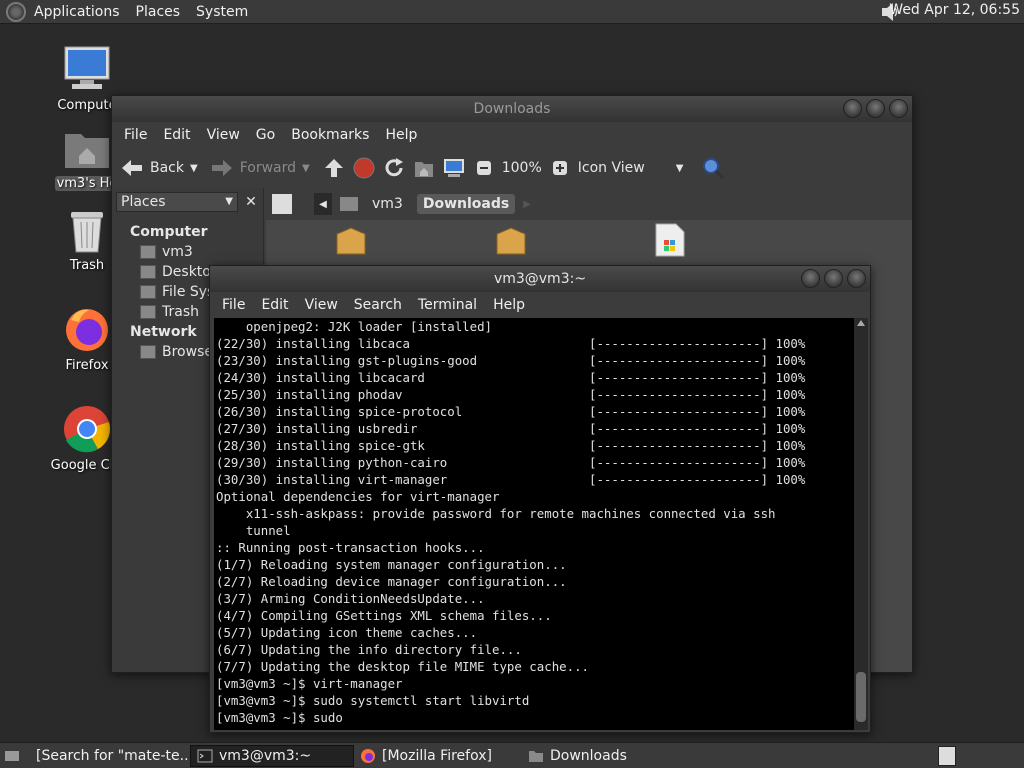 This screenshot has height=768, width=1024. Describe the element at coordinates (861, 697) in the screenshot. I see `scrollbar-thumb` at that location.